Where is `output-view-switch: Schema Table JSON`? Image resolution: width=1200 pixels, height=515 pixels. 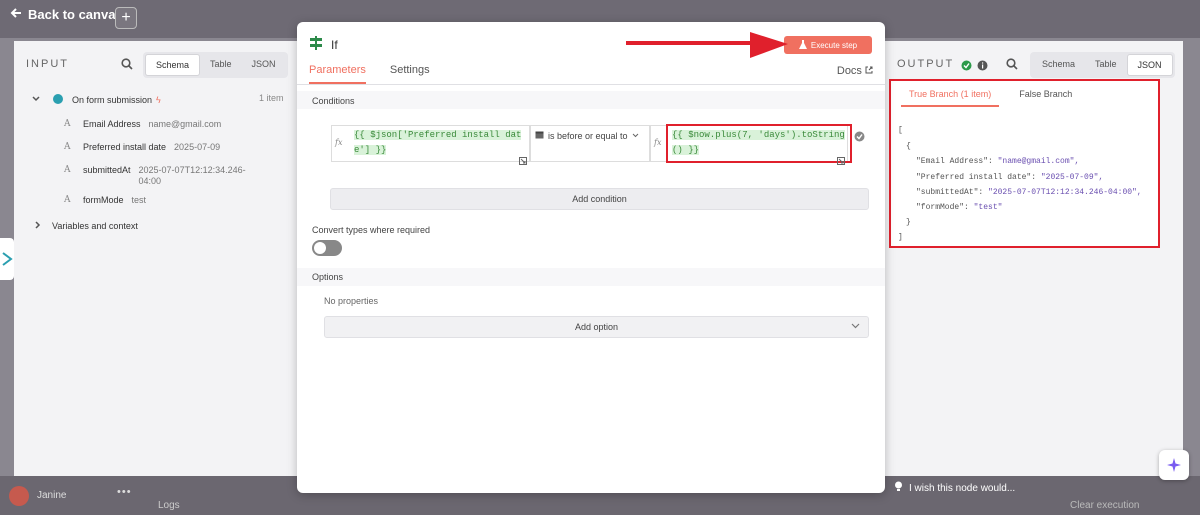
output-view-switch: Schema Table JSON is located at coordinates (1102, 65).